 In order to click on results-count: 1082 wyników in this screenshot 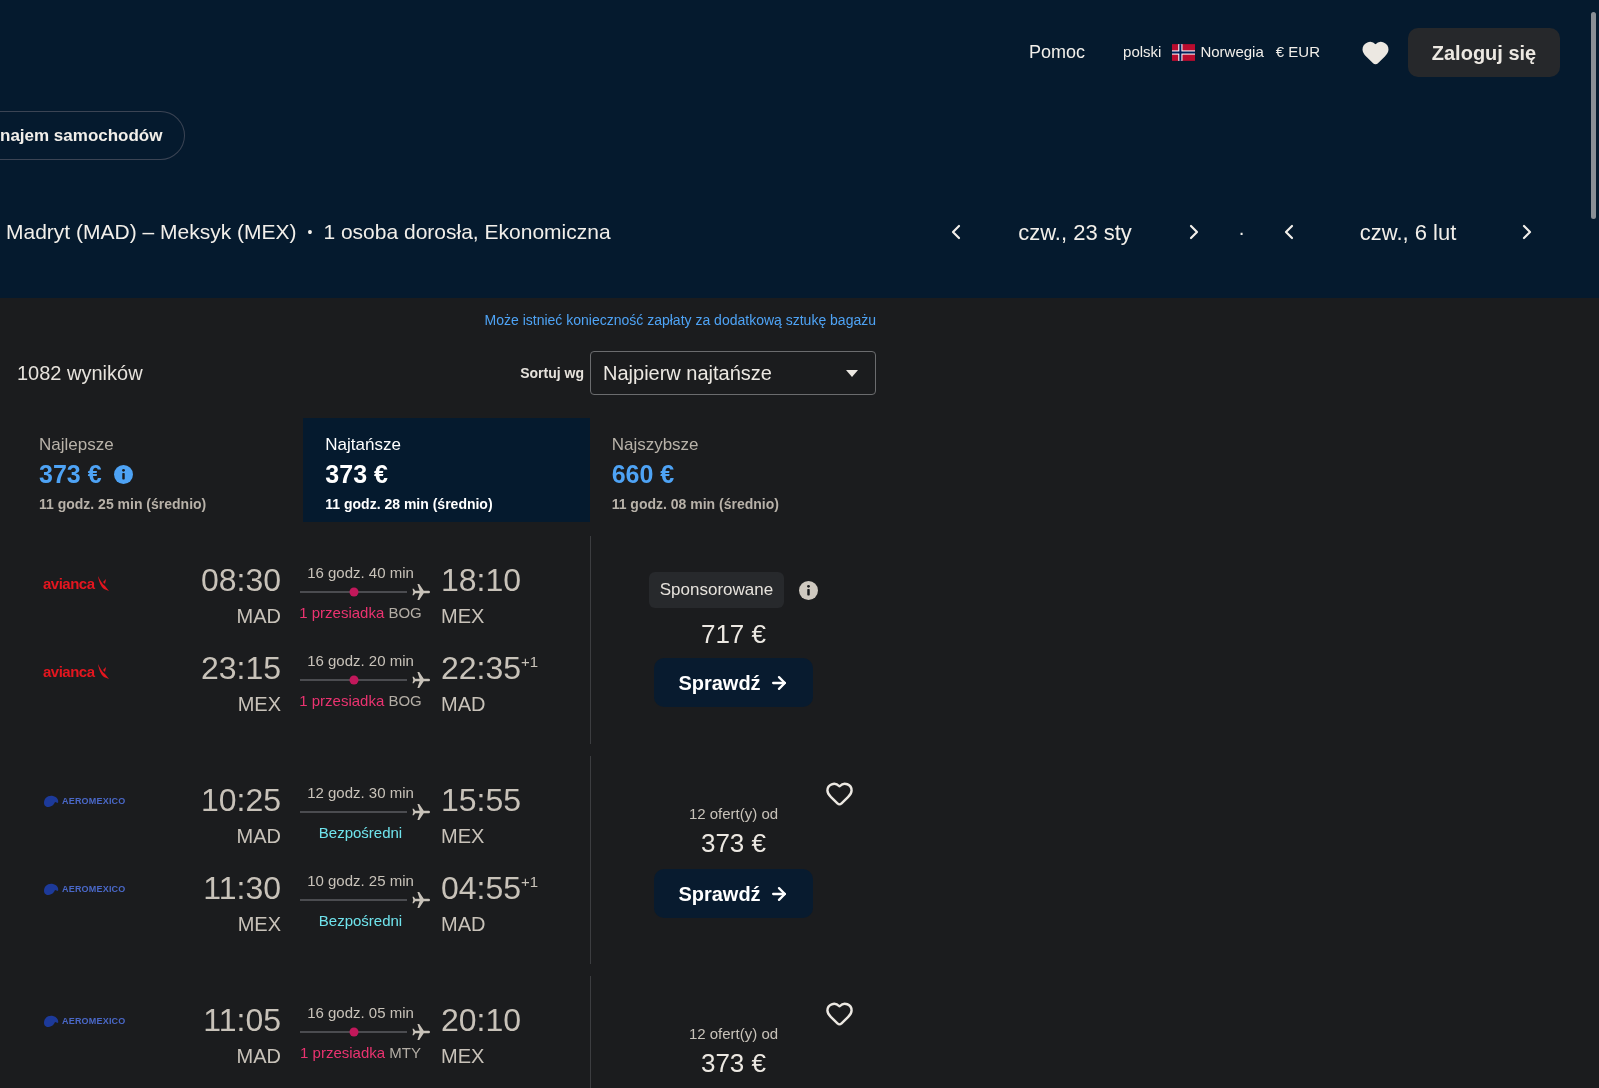, I will do `click(80, 373)`.